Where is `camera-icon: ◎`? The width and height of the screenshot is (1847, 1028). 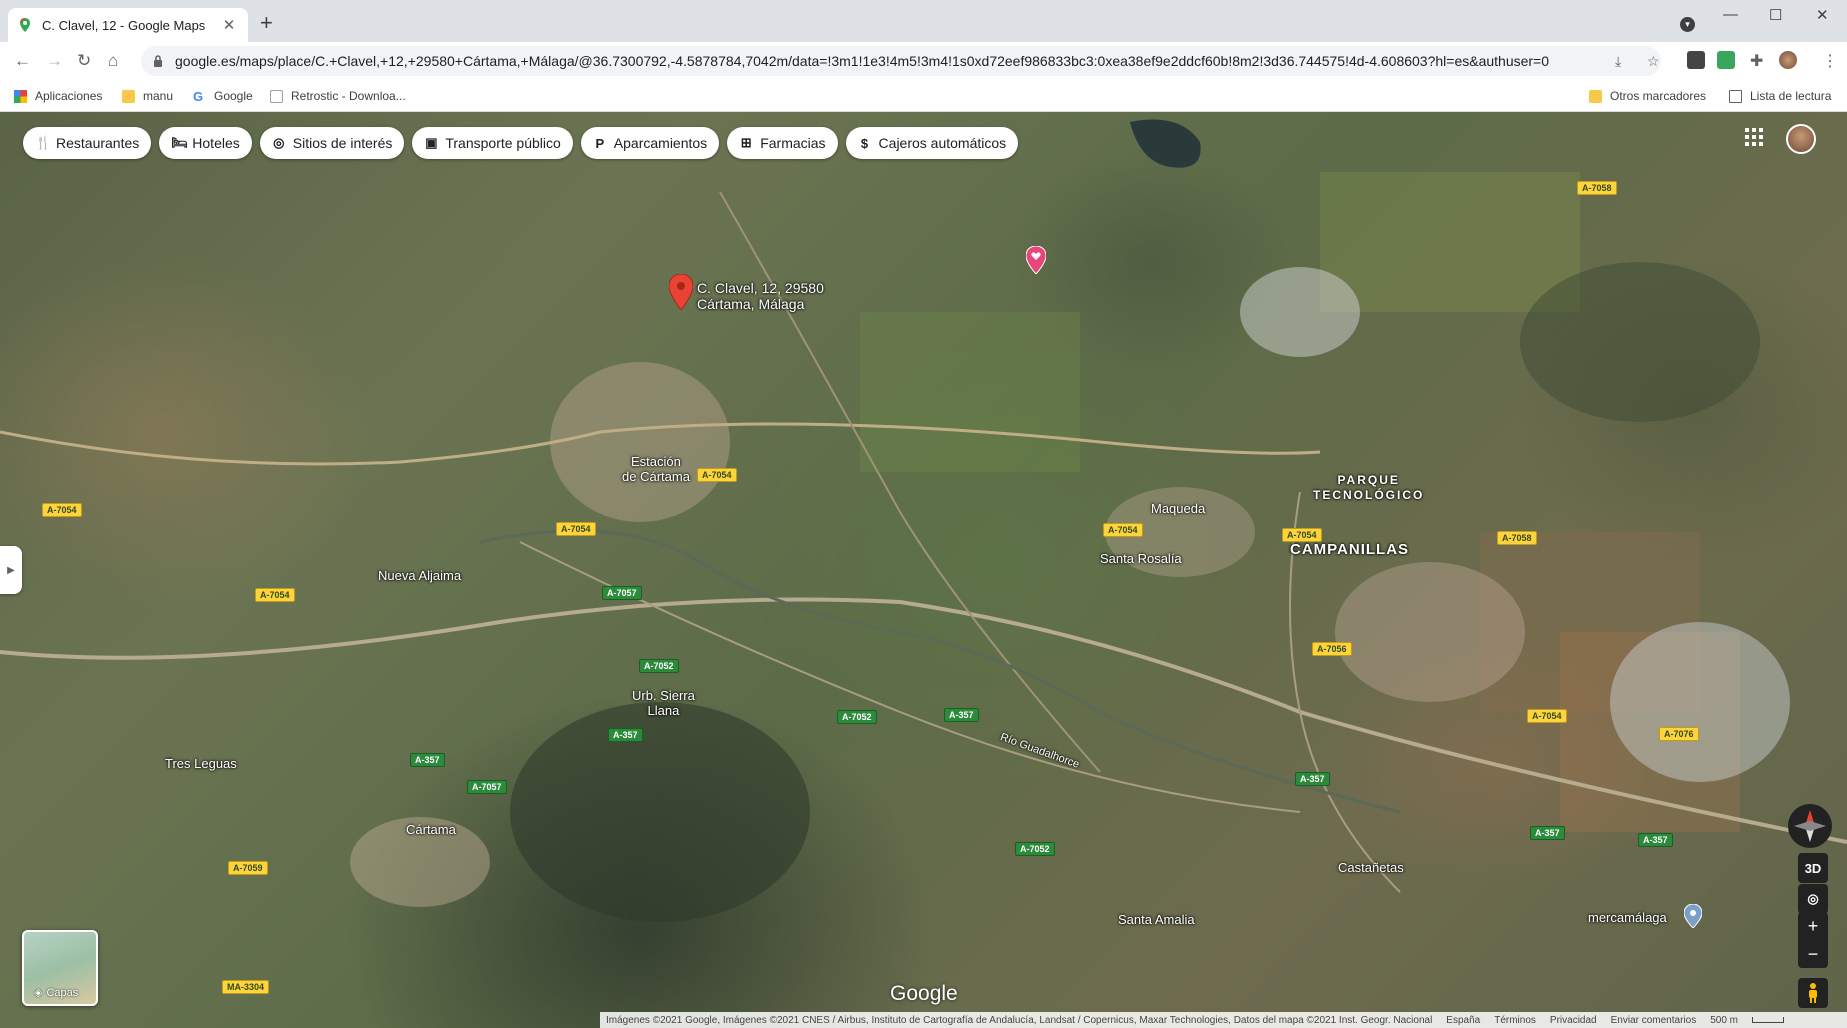 camera-icon: ◎ is located at coordinates (279, 142).